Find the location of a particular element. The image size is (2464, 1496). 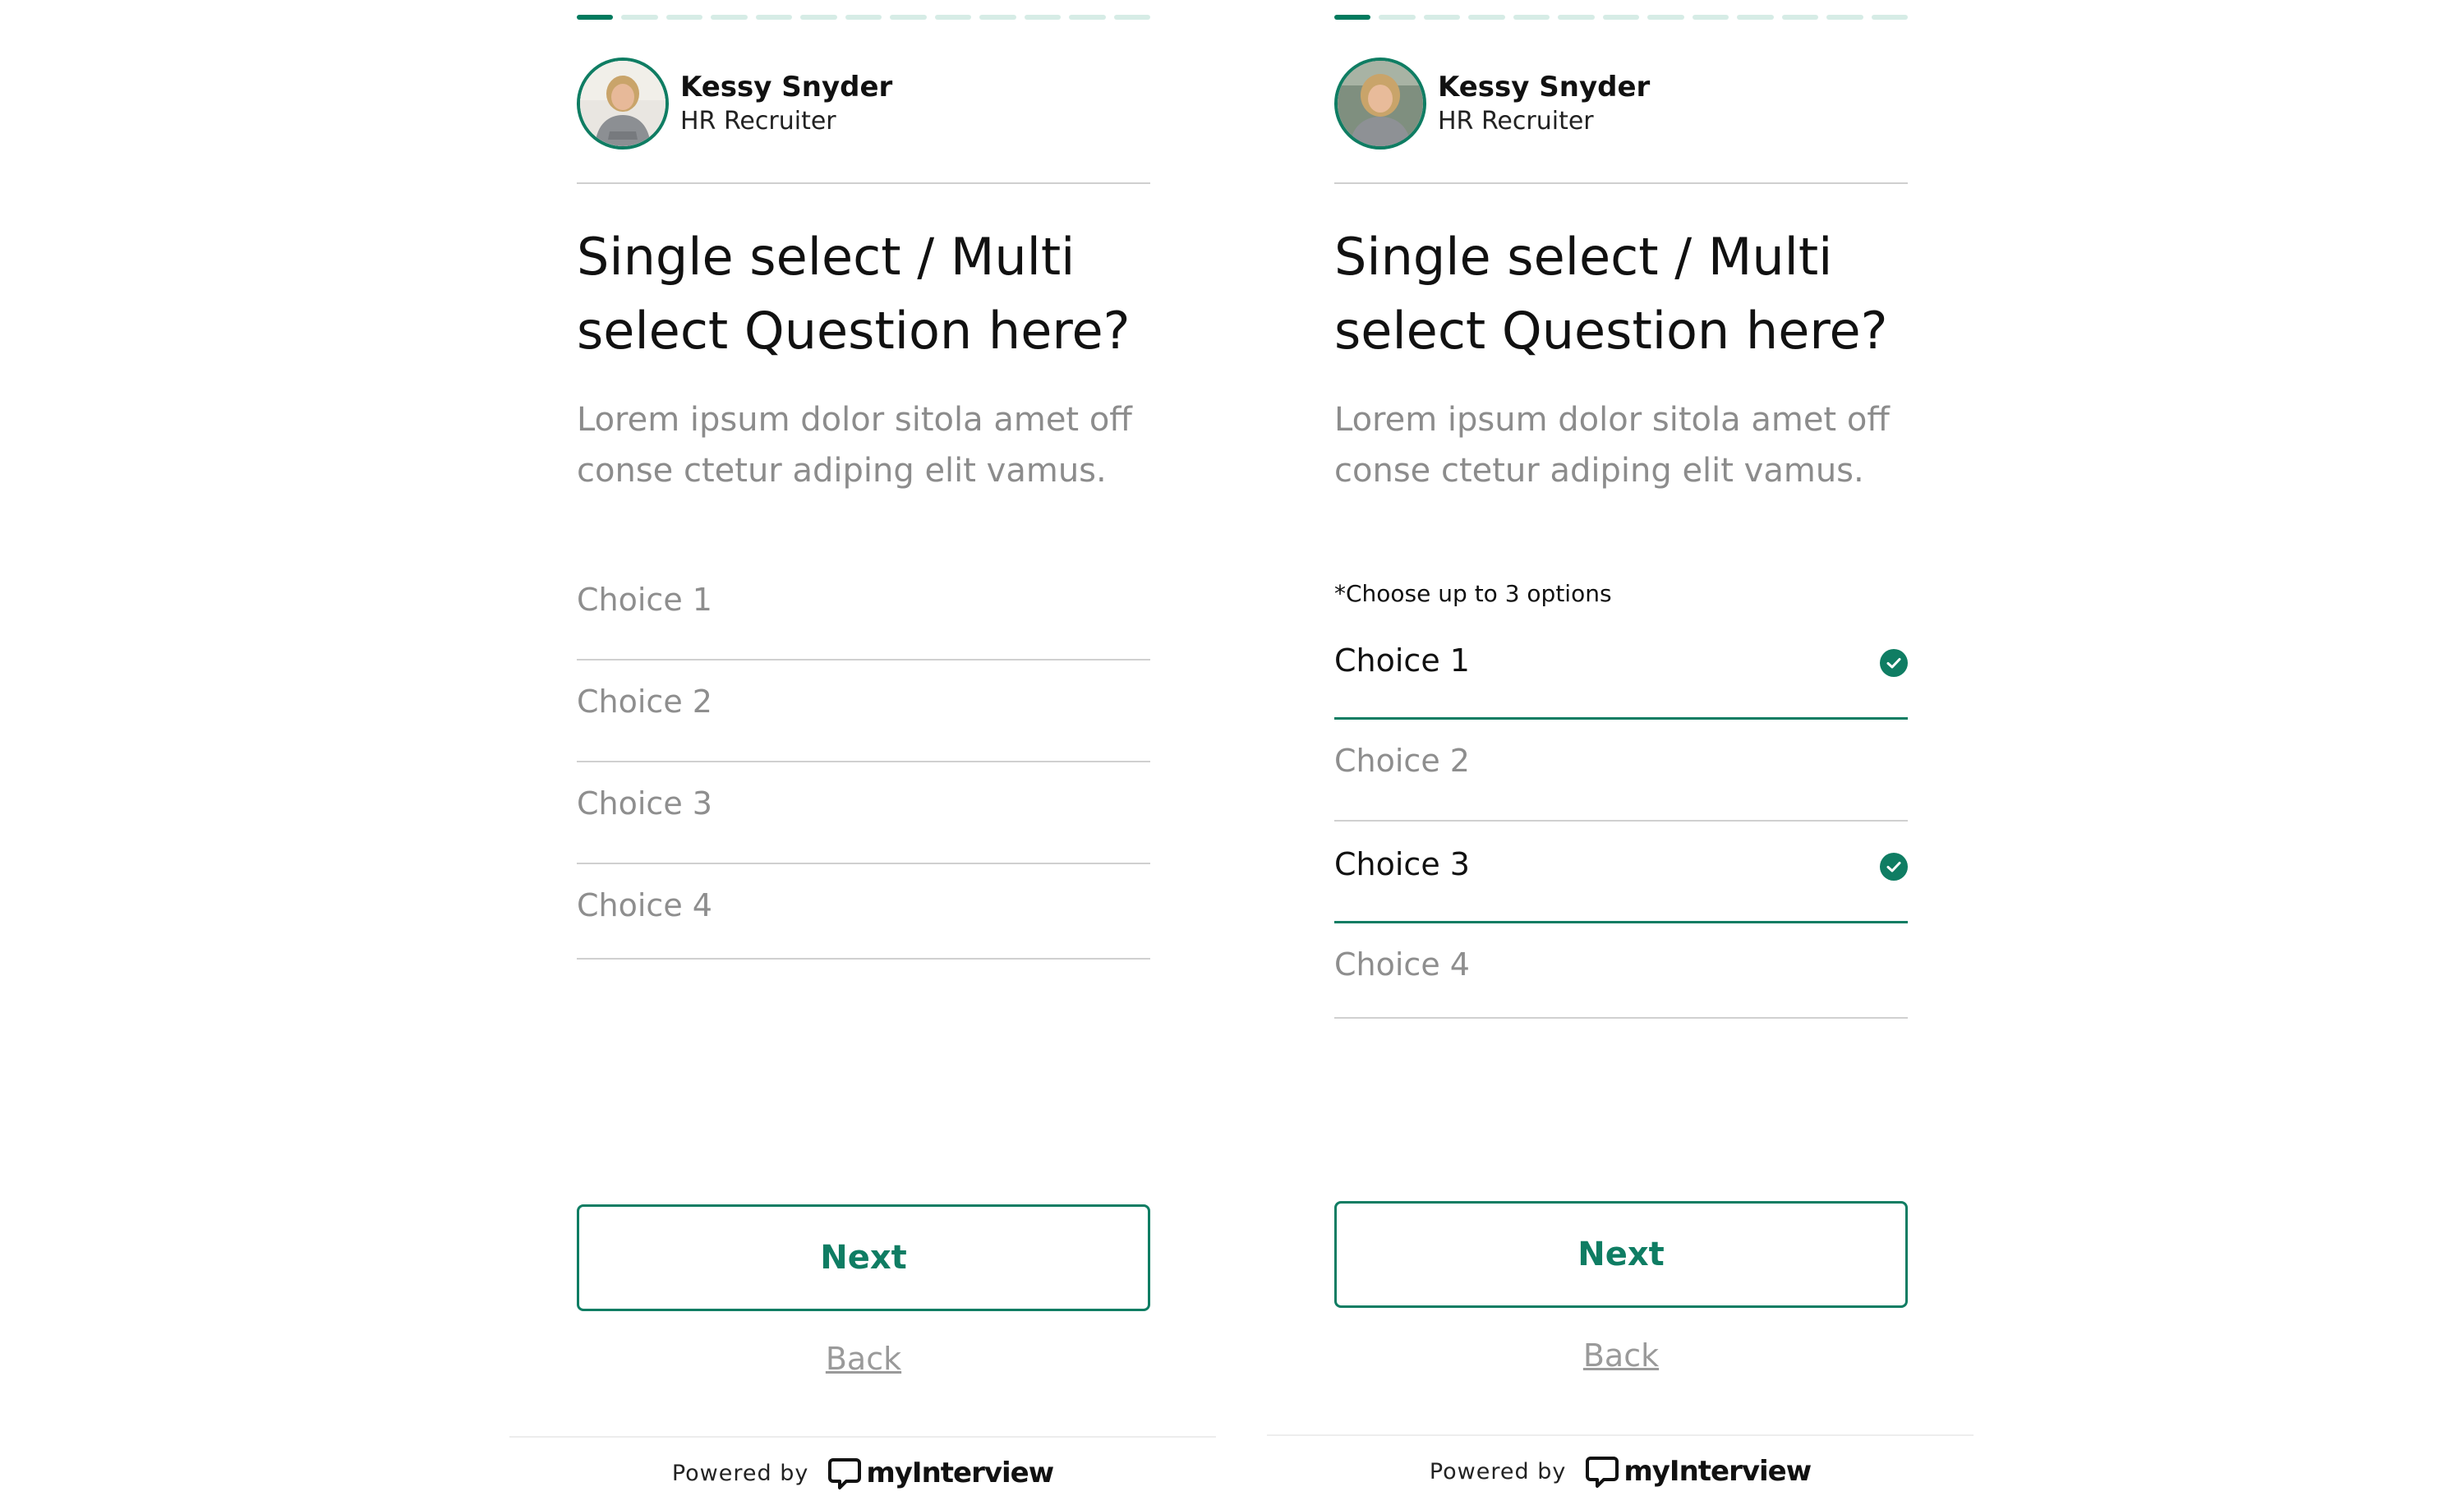

choice-option-selected: Choice 3 is located at coordinates (1621, 873).